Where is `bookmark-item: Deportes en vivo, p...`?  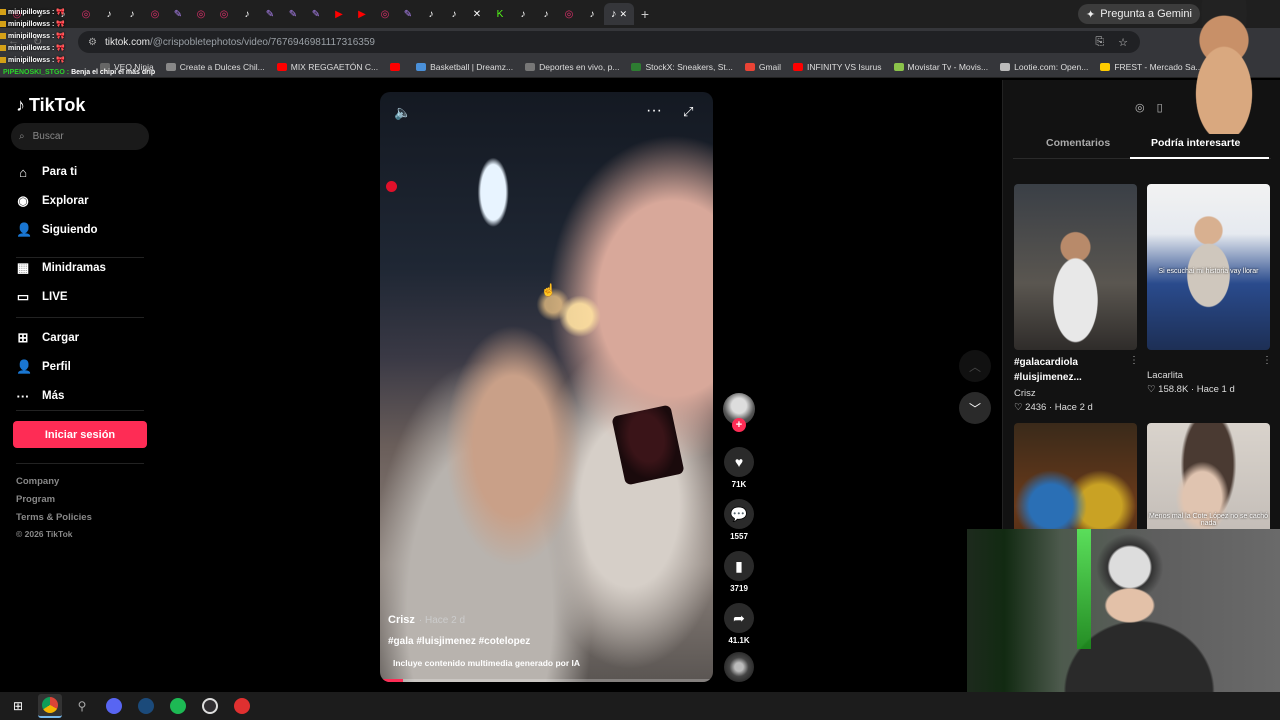
bookmark-item: Deportes en vivo, p... is located at coordinates (572, 67).